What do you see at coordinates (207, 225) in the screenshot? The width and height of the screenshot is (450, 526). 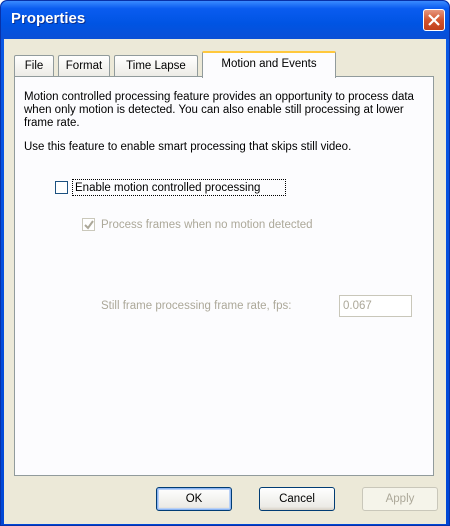 I see `process-frames-label: Process frames when no motion detected` at bounding box center [207, 225].